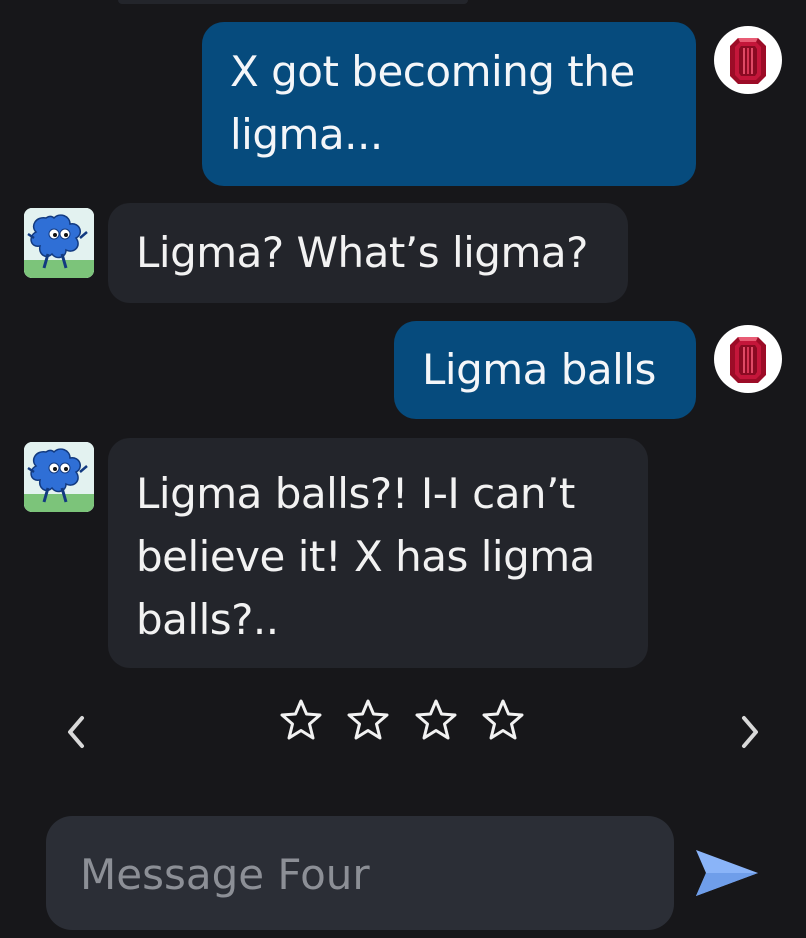 The width and height of the screenshot is (806, 938). I want to click on send-button, so click(727, 873).